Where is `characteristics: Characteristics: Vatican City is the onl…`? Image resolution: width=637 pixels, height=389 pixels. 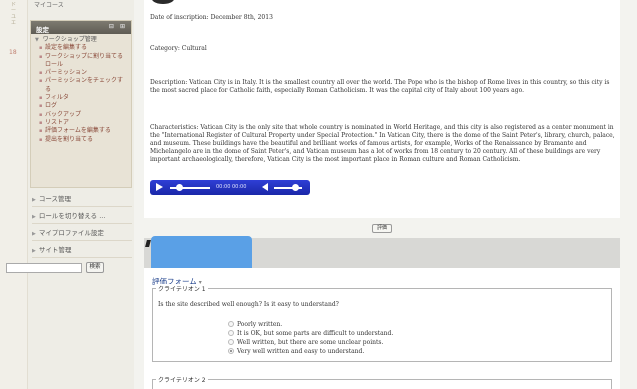 characteristics: Characteristics: Vatican City is the onl… is located at coordinates (382, 143).